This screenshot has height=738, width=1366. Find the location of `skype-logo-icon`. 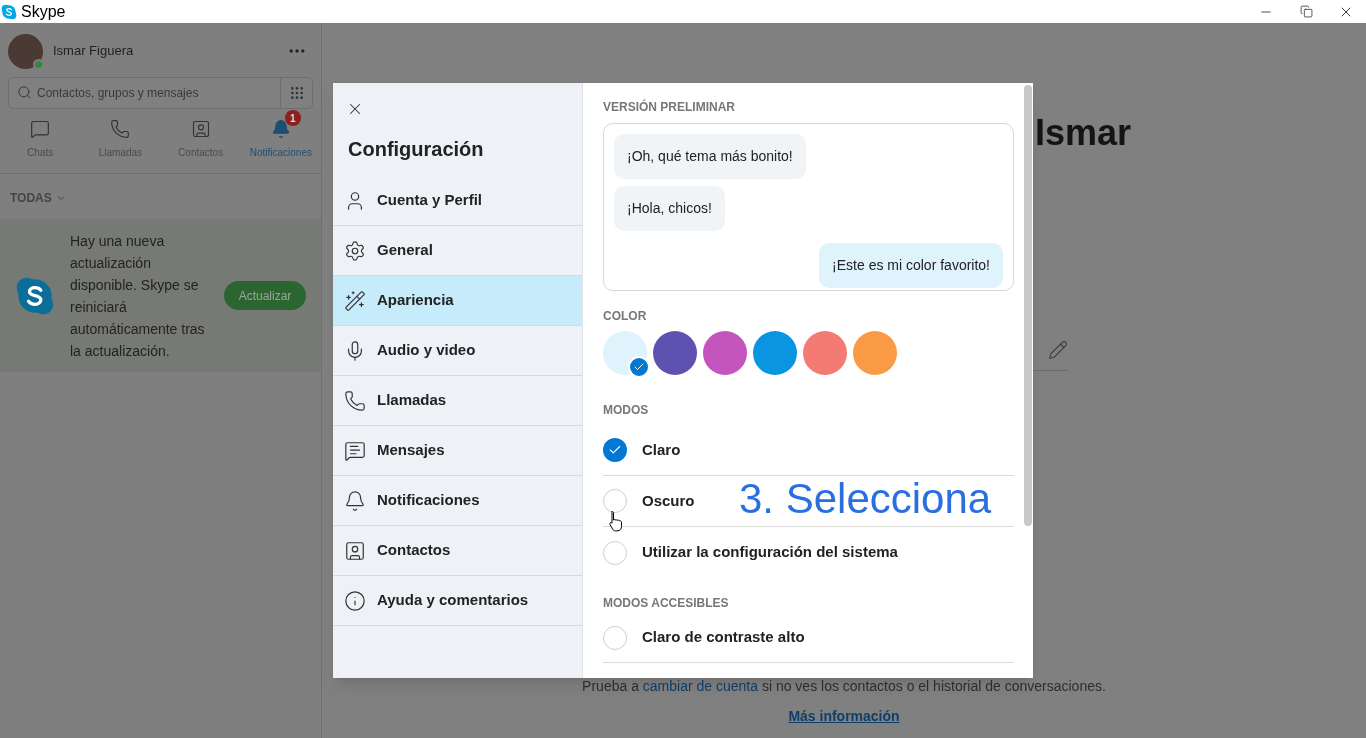

skype-logo-icon is located at coordinates (35, 295).